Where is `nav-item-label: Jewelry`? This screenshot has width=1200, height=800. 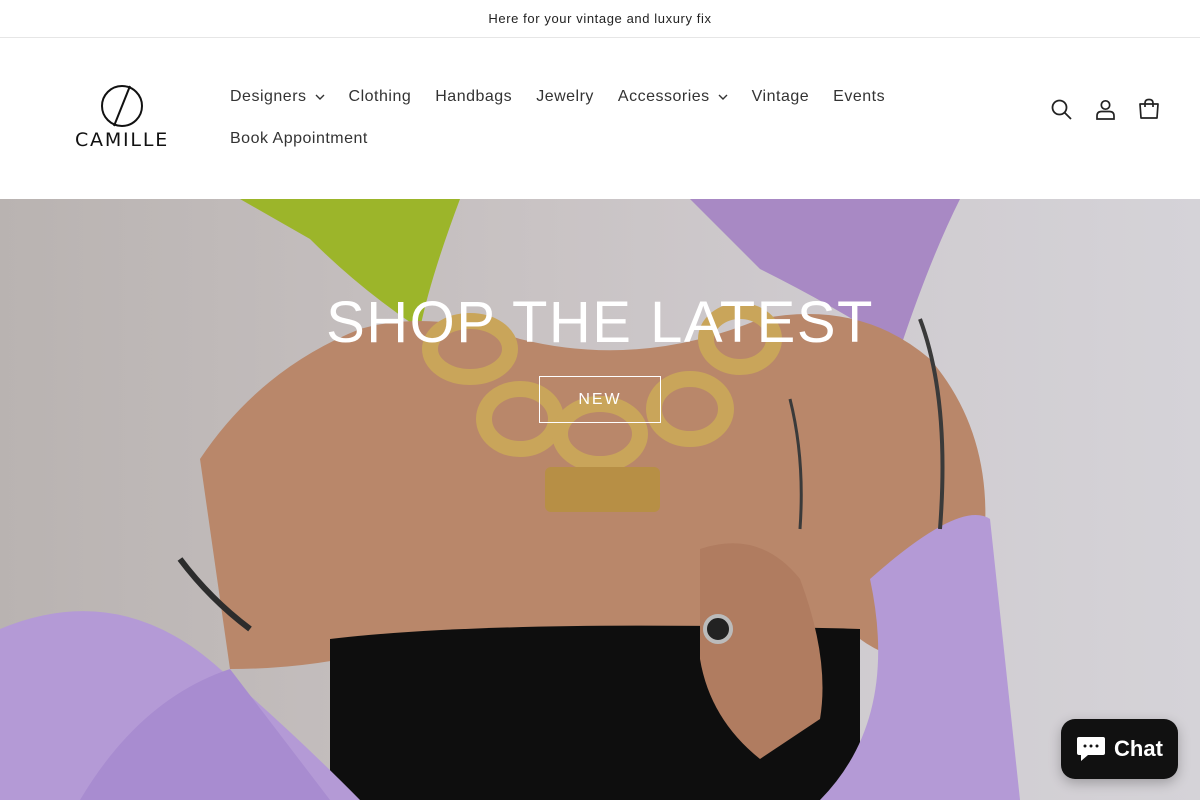 nav-item-label: Jewelry is located at coordinates (565, 96).